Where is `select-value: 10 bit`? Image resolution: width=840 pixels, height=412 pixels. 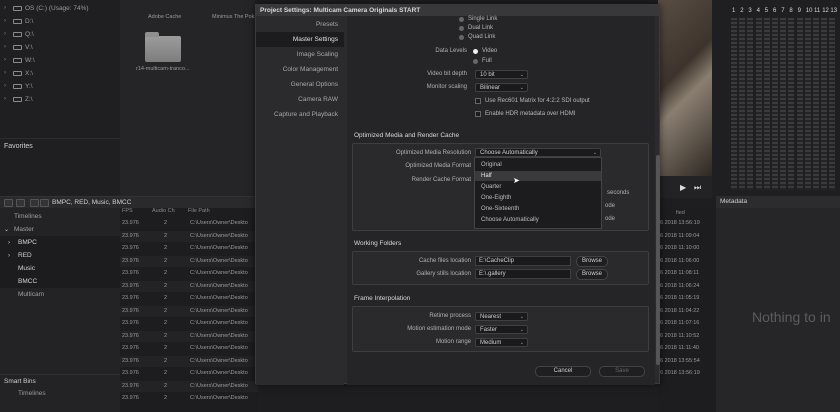 select-value: 10 bit is located at coordinates (487, 75).